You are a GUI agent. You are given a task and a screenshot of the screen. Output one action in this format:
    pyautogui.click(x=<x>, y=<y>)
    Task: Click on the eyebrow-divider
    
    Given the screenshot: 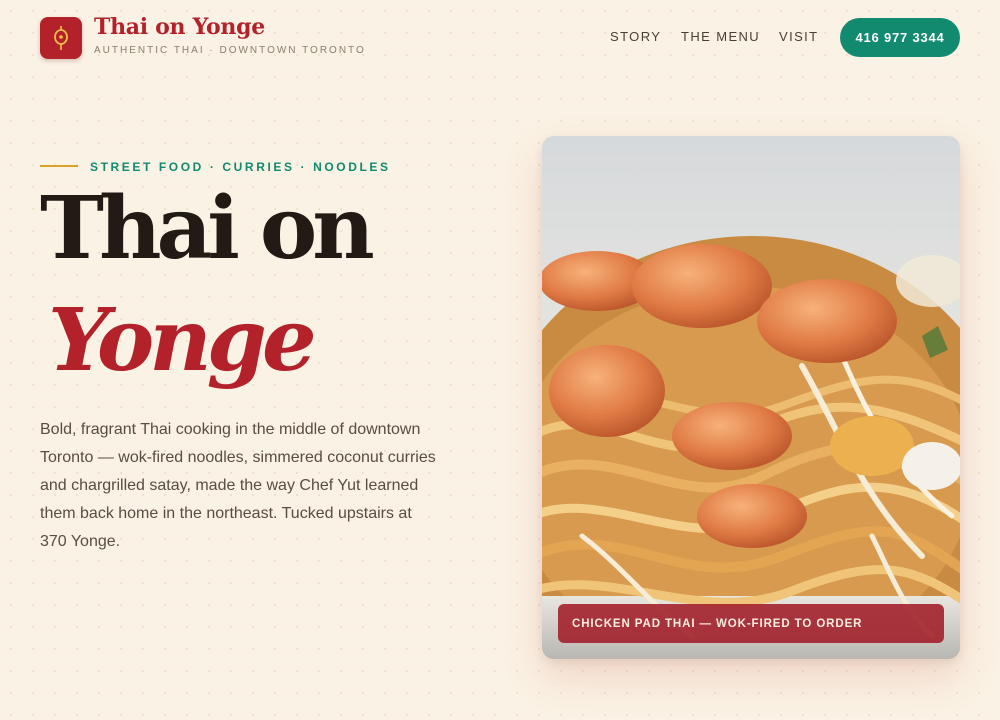 What is the action you would take?
    pyautogui.click(x=59, y=166)
    